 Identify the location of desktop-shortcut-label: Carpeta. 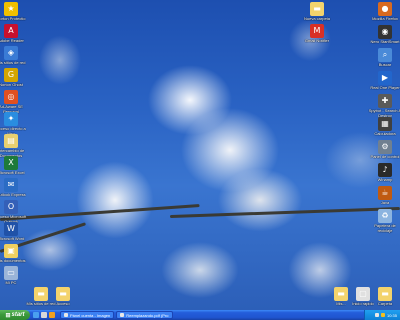
(385, 303).